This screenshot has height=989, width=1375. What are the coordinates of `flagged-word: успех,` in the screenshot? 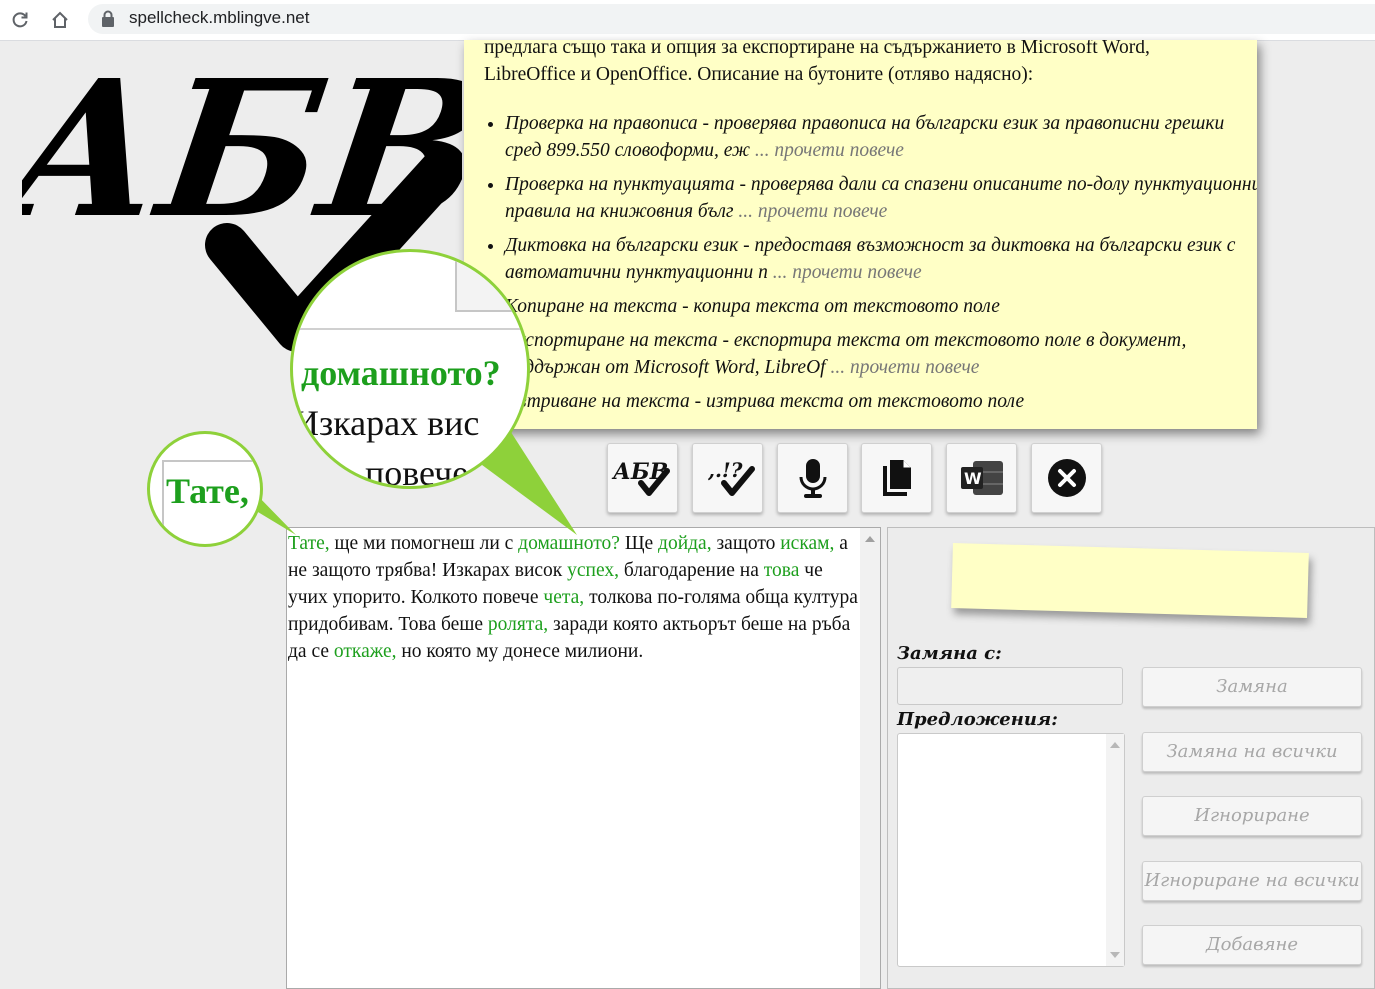 It's located at (593, 570).